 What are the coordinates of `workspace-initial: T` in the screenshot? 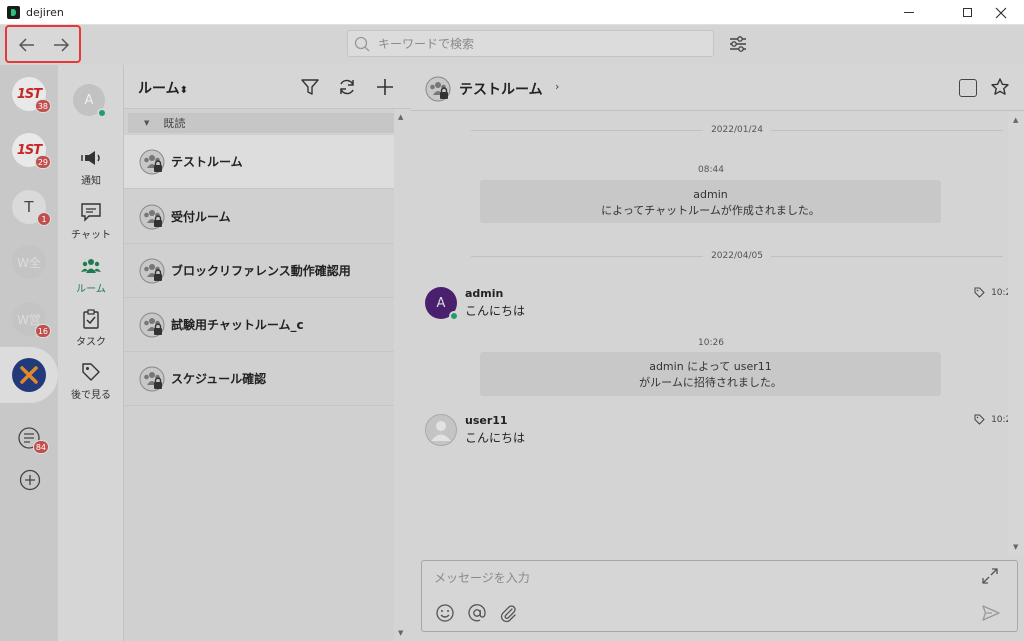 It's located at (29, 207).